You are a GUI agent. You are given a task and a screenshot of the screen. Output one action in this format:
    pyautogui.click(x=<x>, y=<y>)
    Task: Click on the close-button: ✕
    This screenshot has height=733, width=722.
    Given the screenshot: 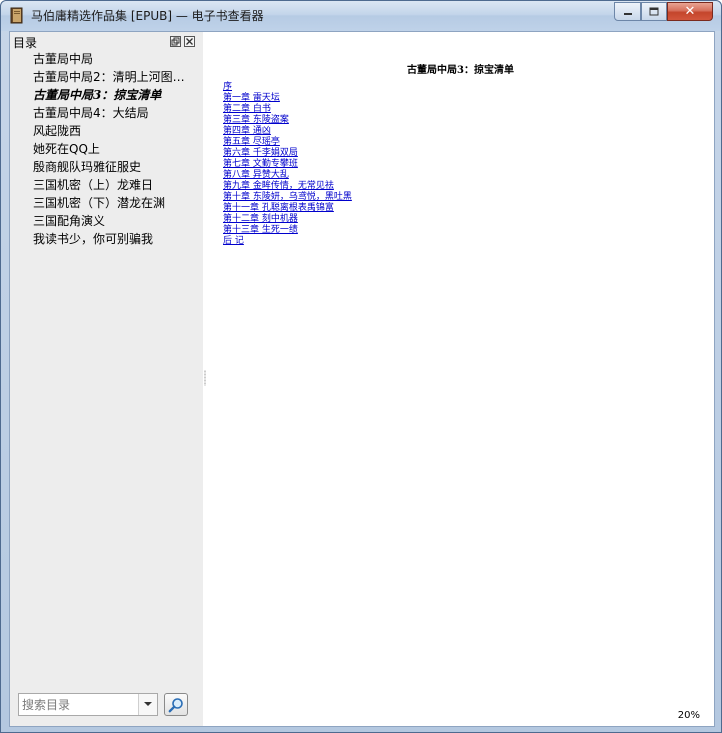 What is the action you would take?
    pyautogui.click(x=690, y=11)
    